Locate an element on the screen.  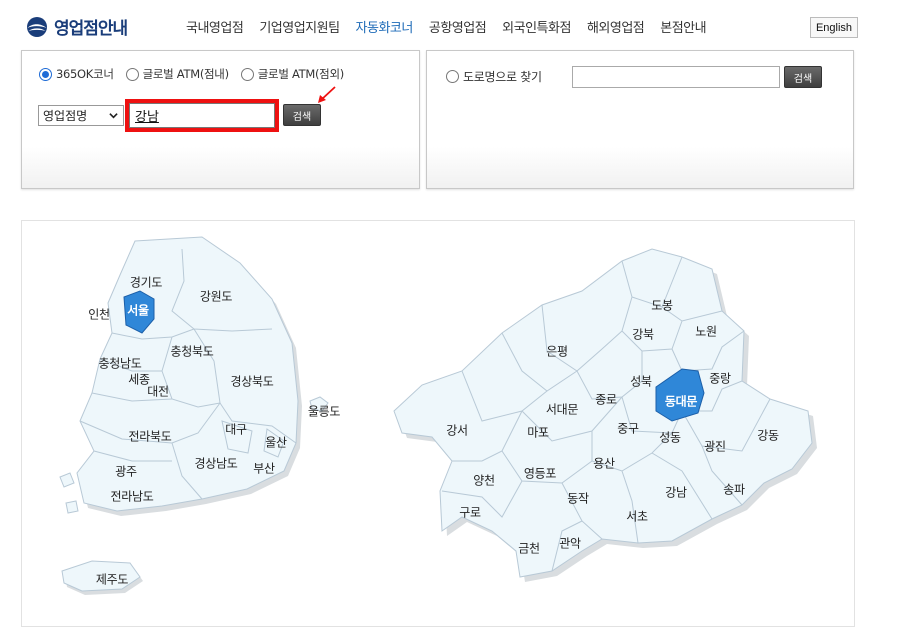
nav-item-headquarters: 본점안내 is located at coordinates (683, 26).